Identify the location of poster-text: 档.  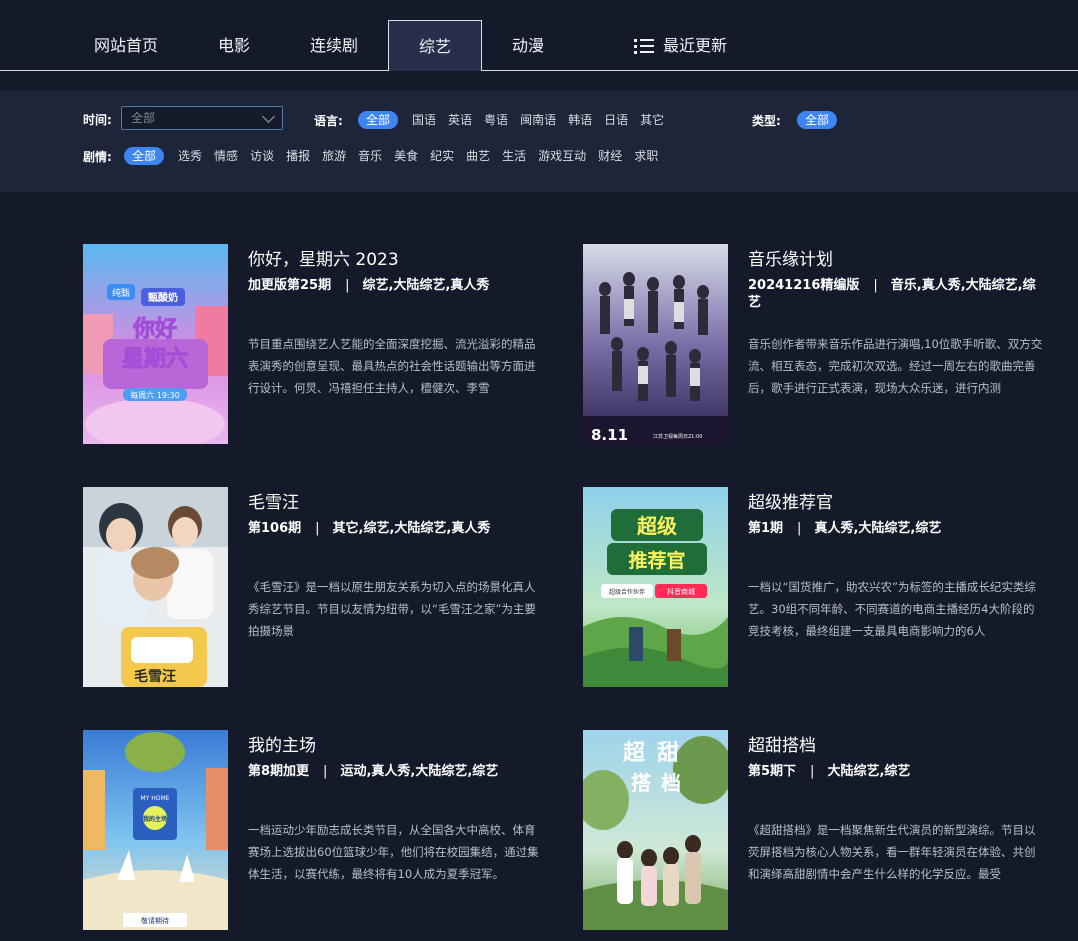
(671, 783).